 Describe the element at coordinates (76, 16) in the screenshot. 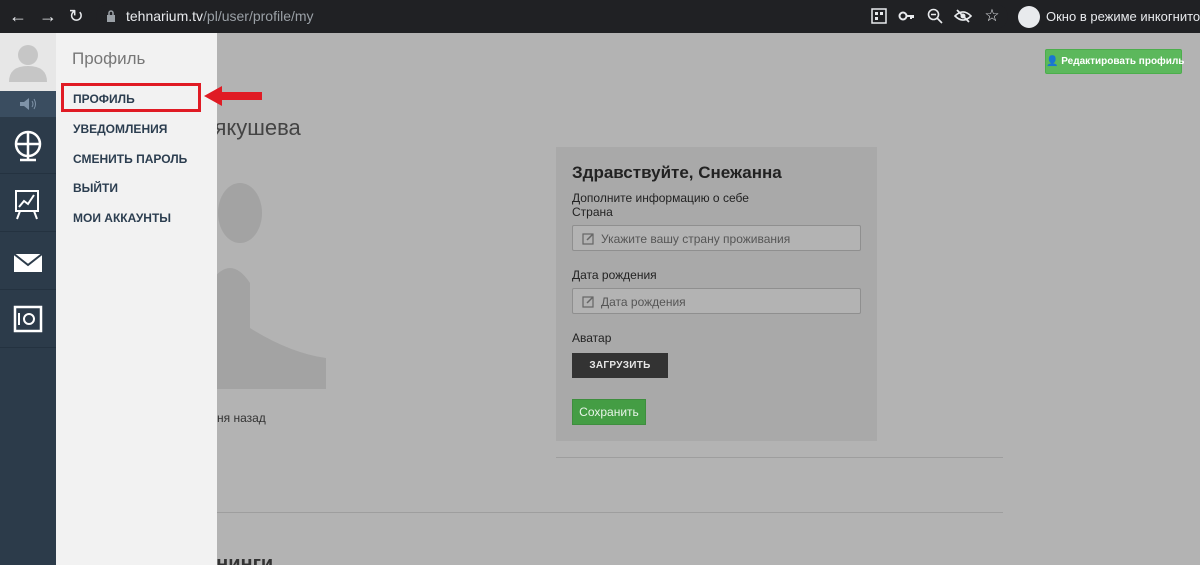

I see `reload-icon: ↻` at that location.